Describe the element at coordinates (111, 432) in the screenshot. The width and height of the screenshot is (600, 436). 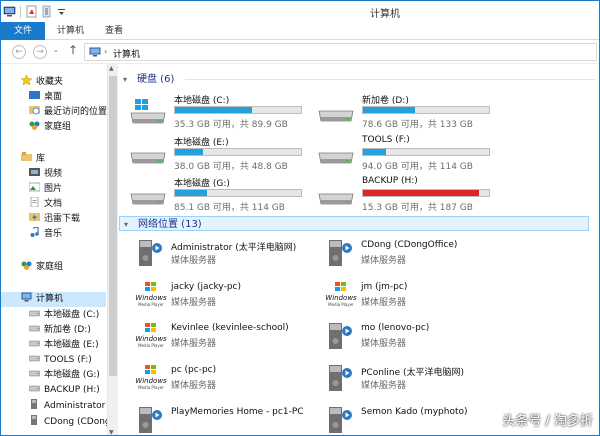
I see `scroll-down-arrow-icon: ▼` at that location.